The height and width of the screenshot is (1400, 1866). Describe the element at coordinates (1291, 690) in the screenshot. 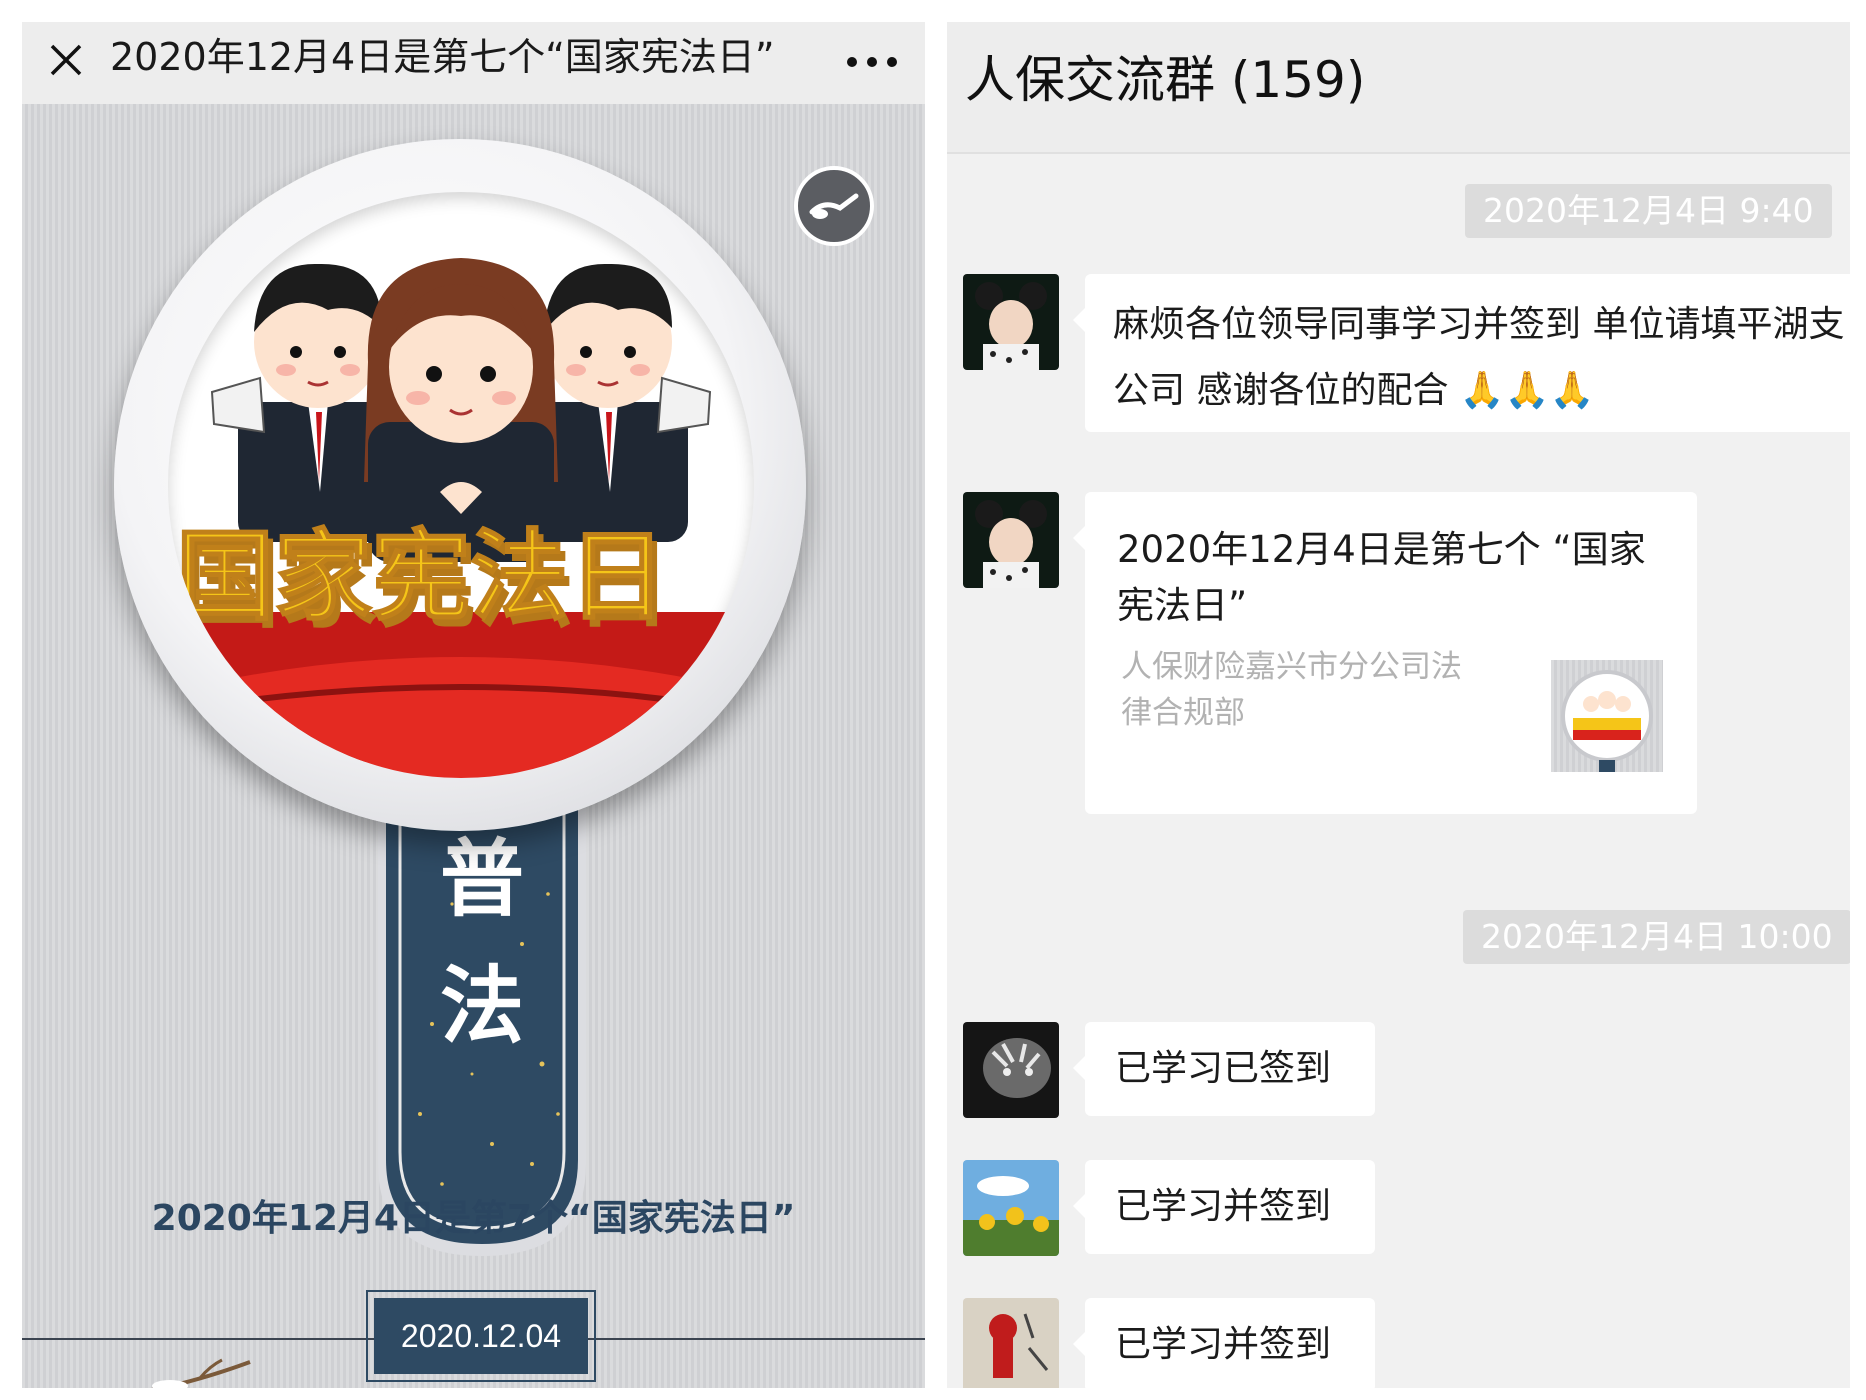

I see `link-source: 人保财险嘉兴市分公司法律合规部` at that location.